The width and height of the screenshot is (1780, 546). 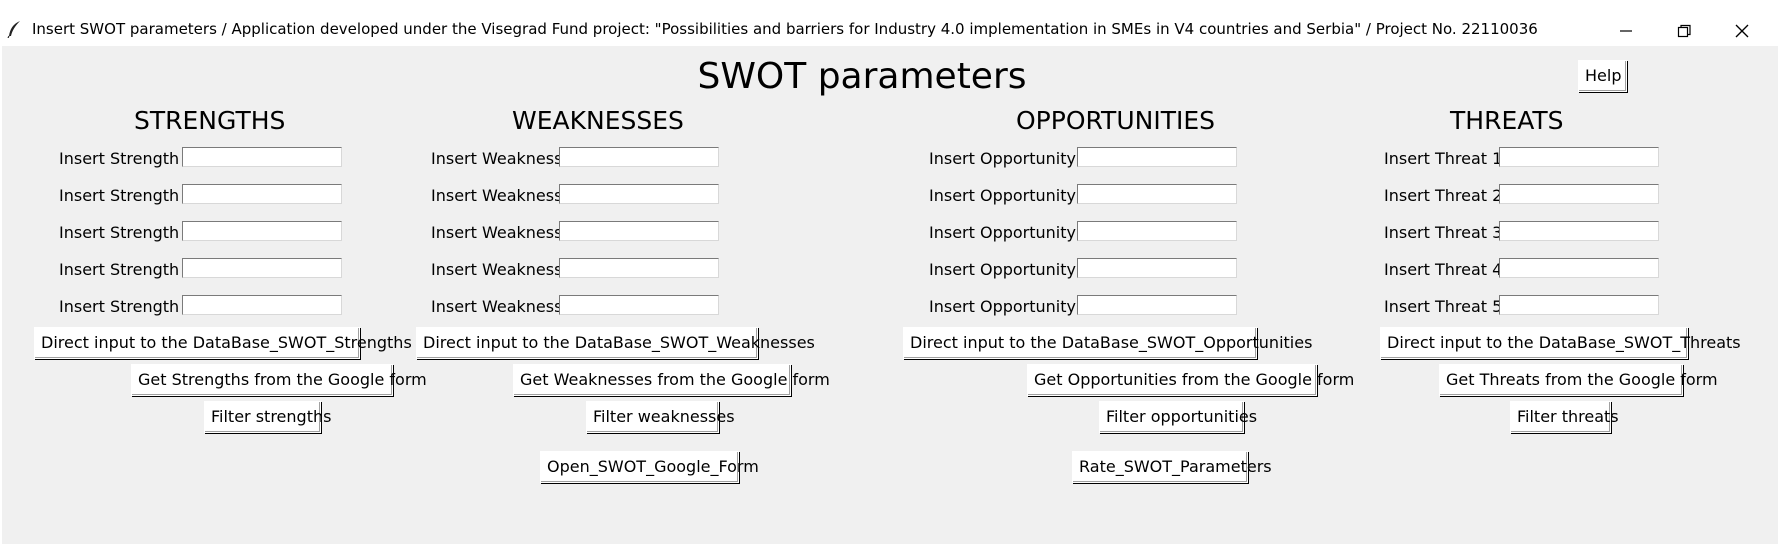 I want to click on opportunity-1-label: Insert Opportunity 1:, so click(x=1013, y=158).